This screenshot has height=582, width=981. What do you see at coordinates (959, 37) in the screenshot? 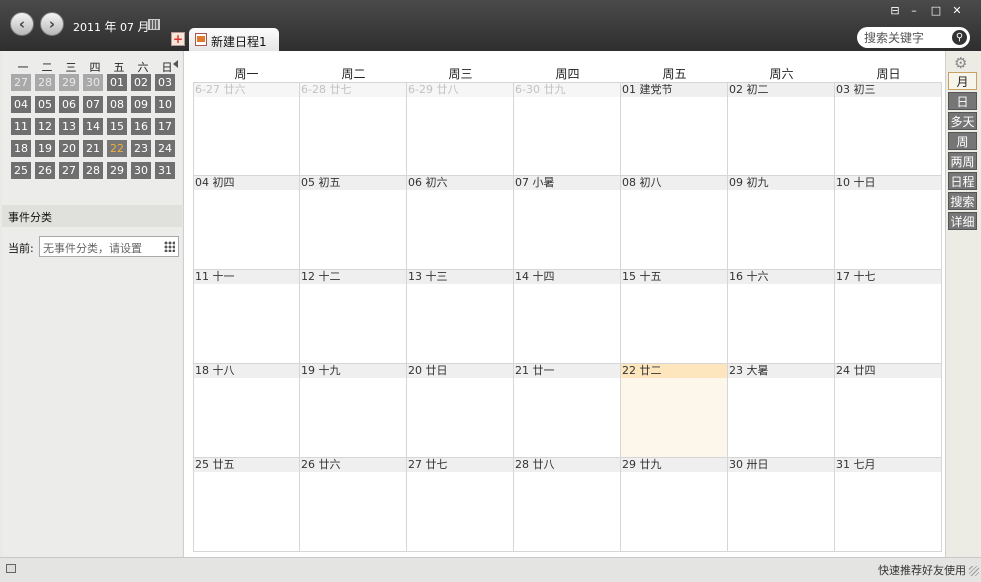
I see `search-icon: ⚲` at bounding box center [959, 37].